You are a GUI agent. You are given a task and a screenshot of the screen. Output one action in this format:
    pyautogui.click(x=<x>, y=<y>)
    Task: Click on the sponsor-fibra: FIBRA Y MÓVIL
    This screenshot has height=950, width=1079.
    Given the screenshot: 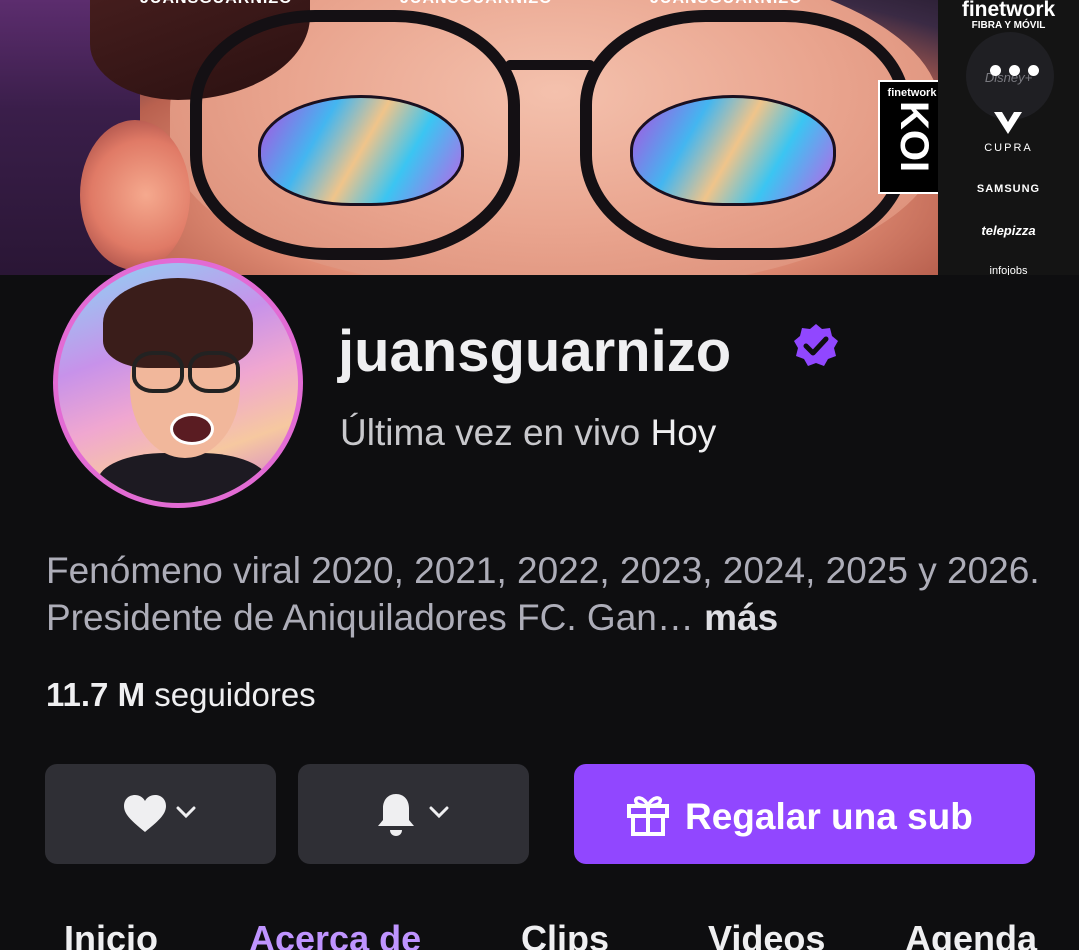 What is the action you would take?
    pyautogui.click(x=1008, y=25)
    